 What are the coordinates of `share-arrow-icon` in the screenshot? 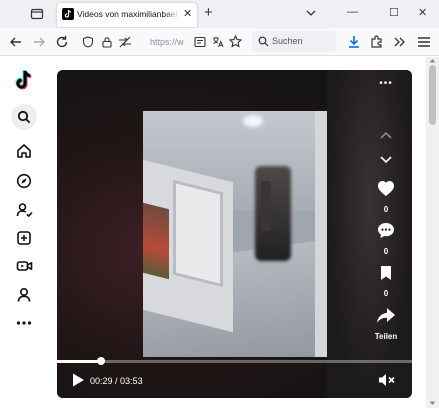 It's located at (386, 315).